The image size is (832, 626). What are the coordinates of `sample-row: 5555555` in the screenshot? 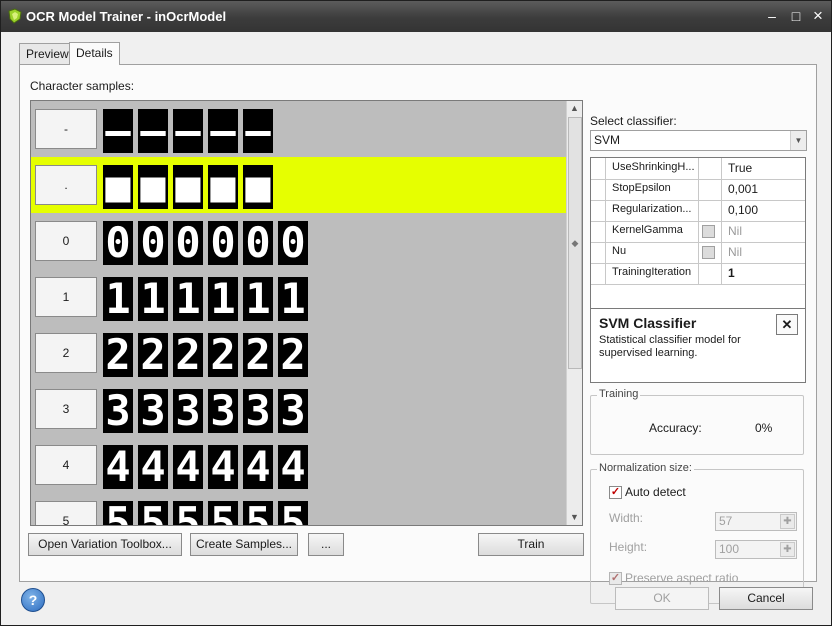 It's located at (299, 509).